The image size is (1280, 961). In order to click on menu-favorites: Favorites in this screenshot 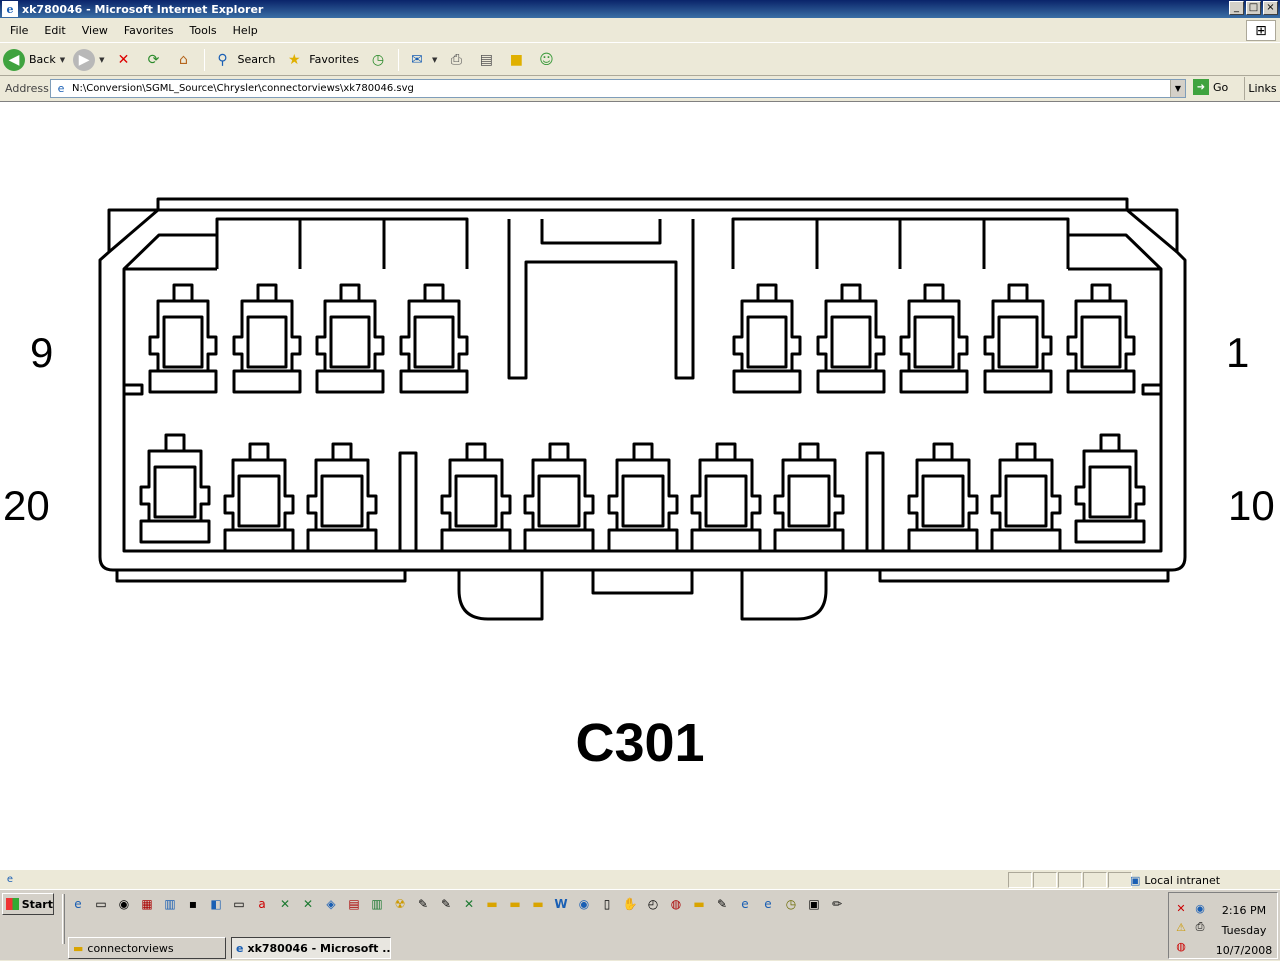, I will do `click(149, 30)`.